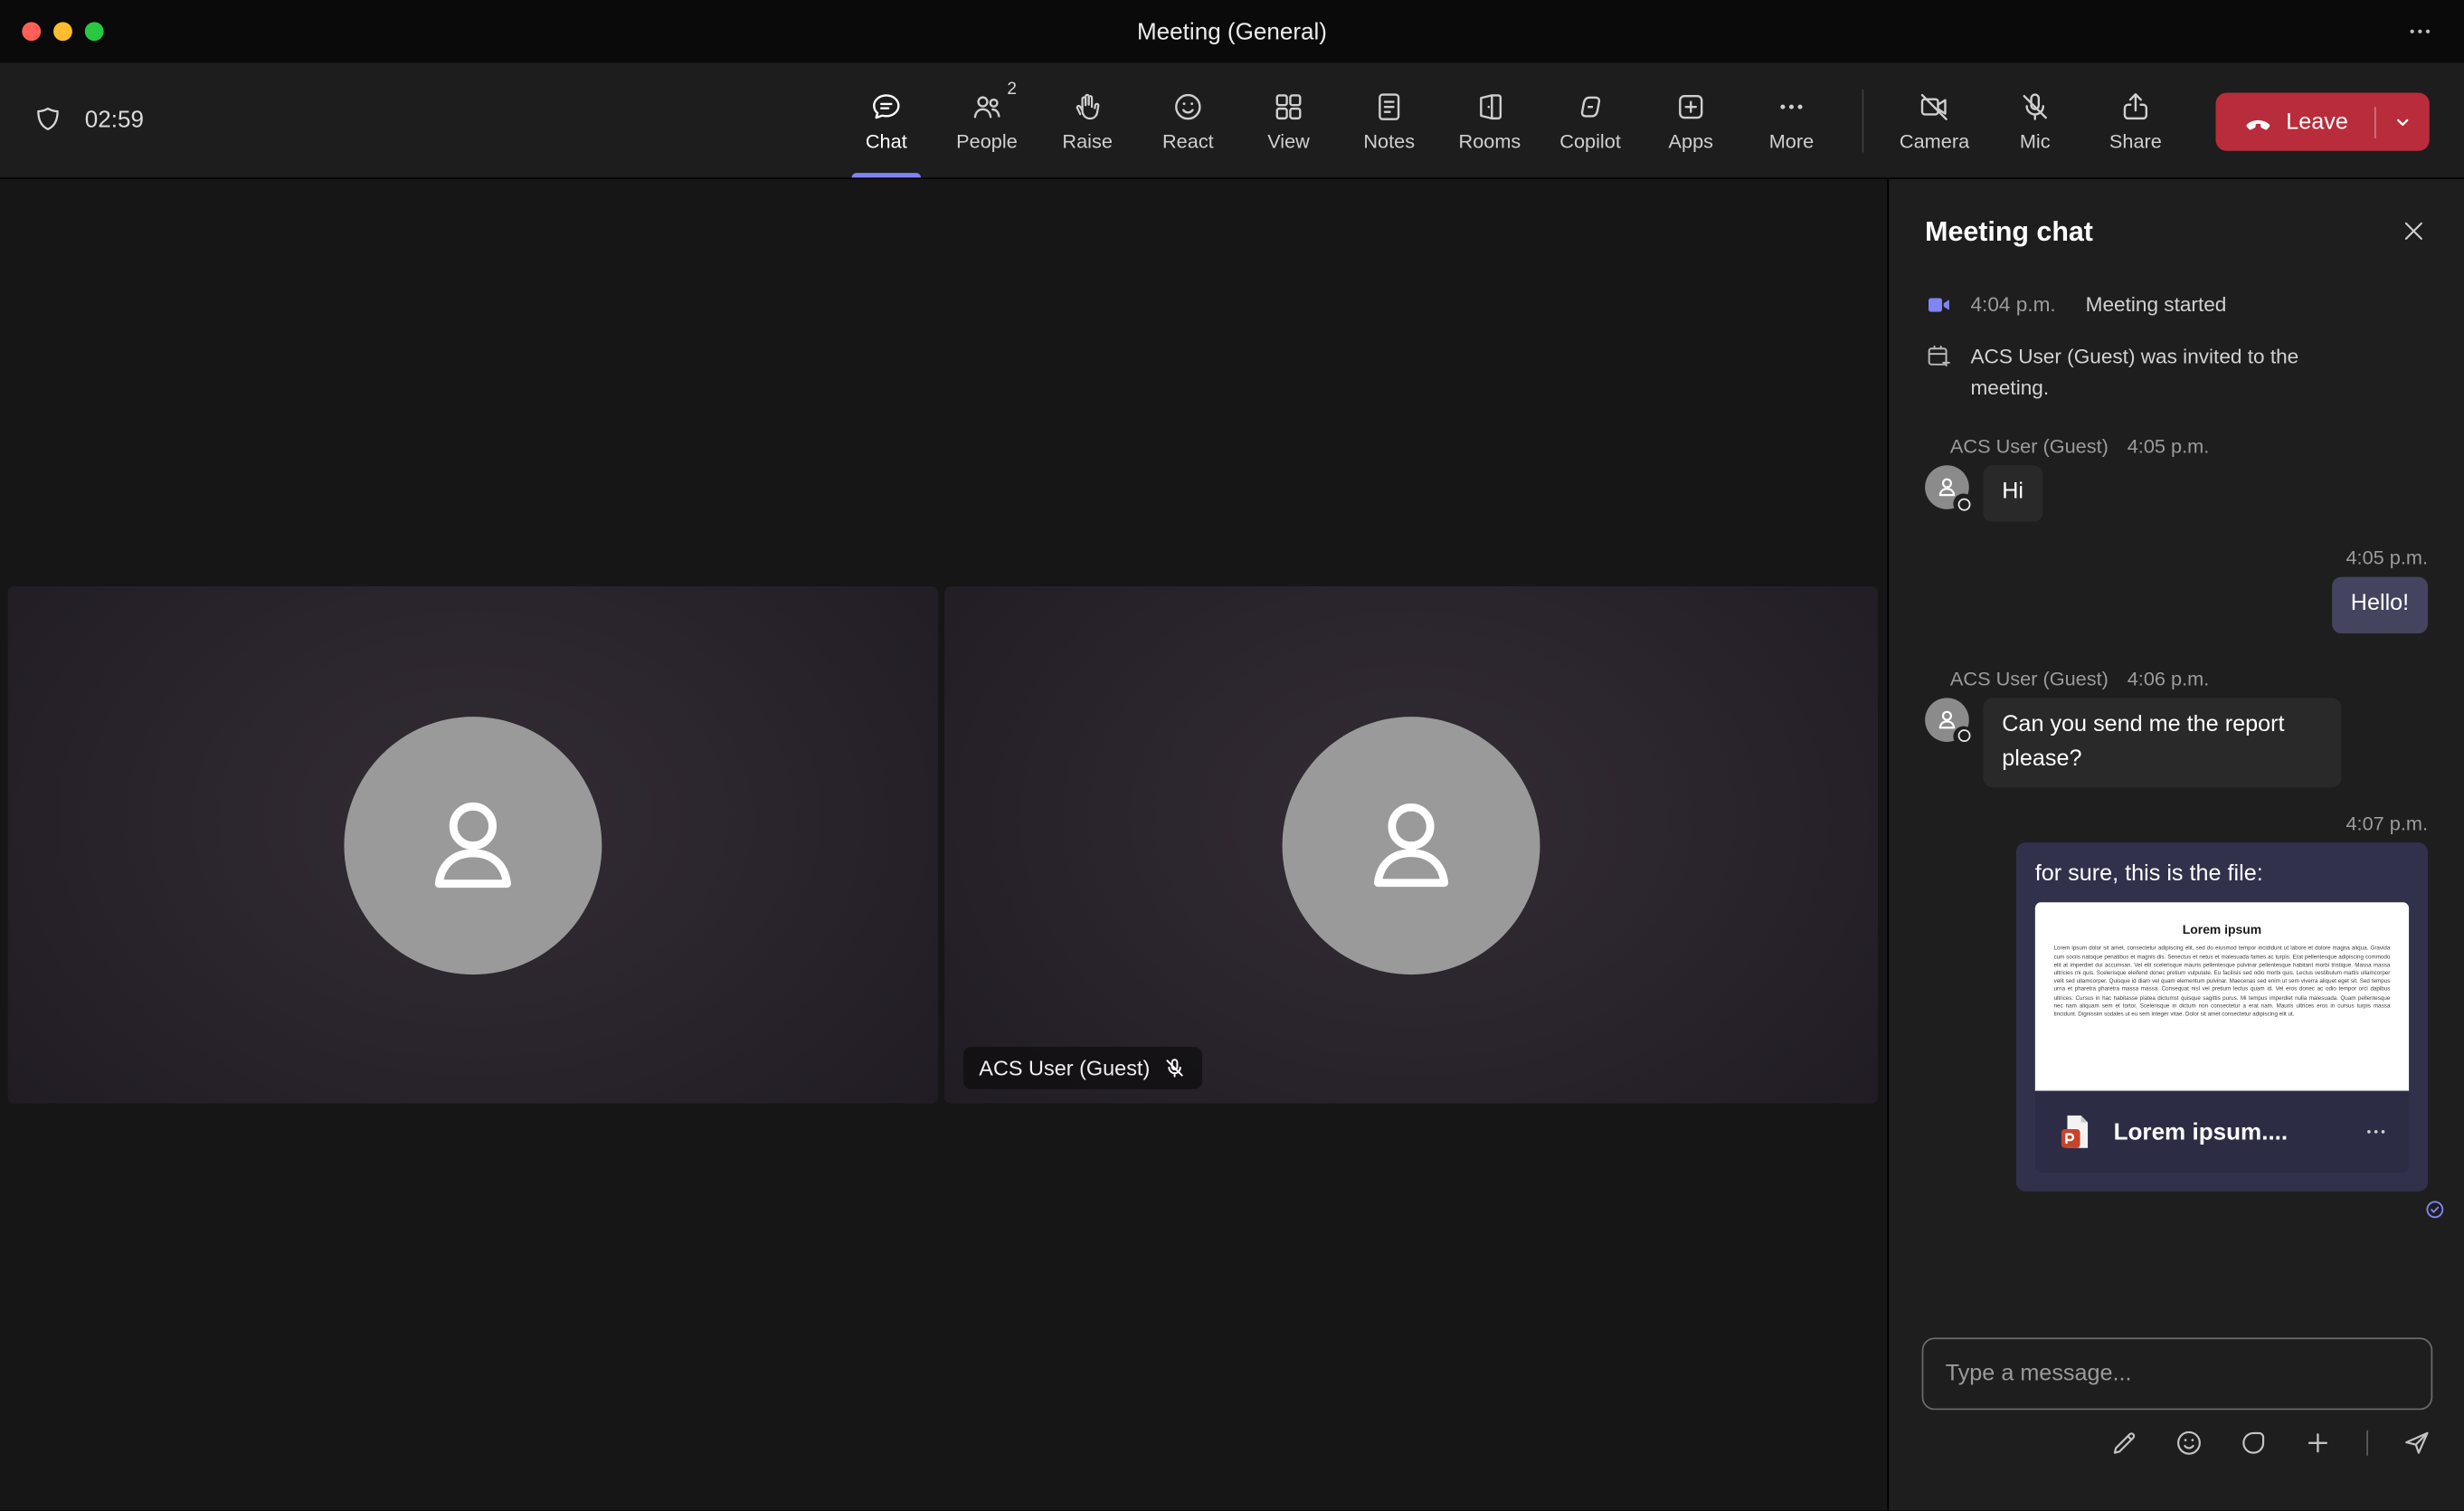 The height and width of the screenshot is (1511, 2464). I want to click on meeting-timer: 02:59, so click(115, 120).